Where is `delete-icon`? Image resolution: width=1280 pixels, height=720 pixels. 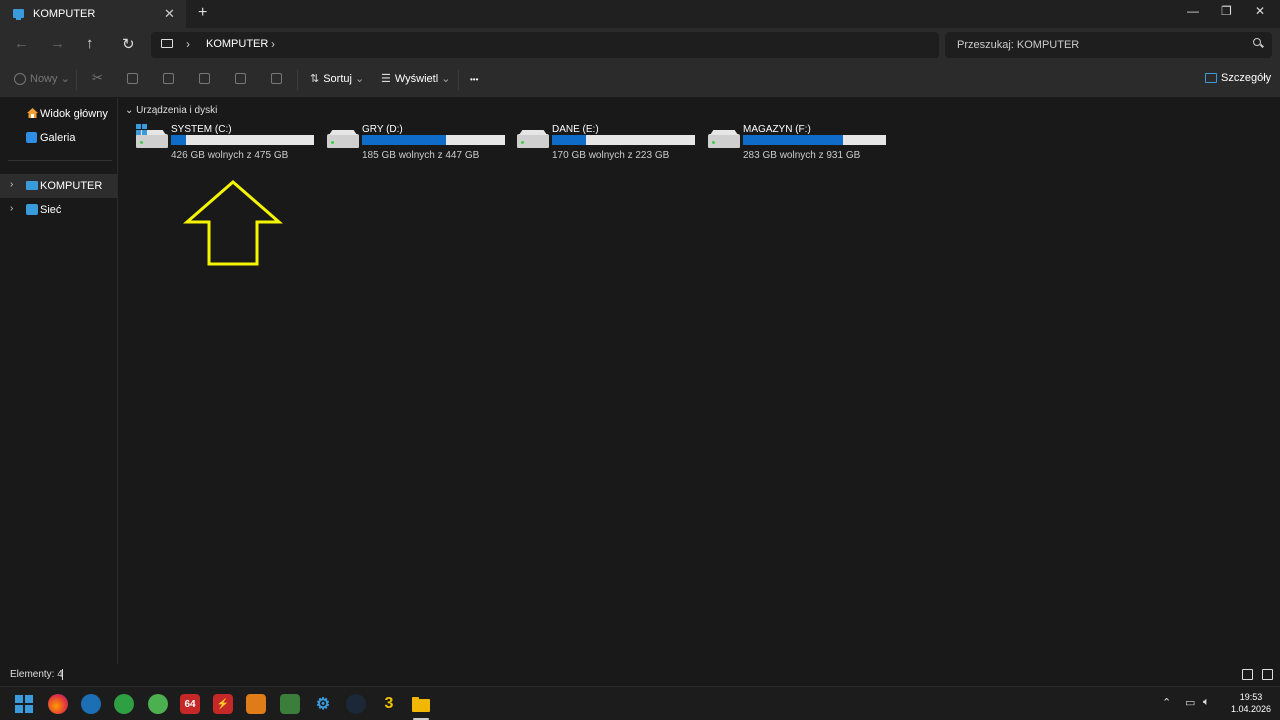
delete-icon is located at coordinates (276, 78).